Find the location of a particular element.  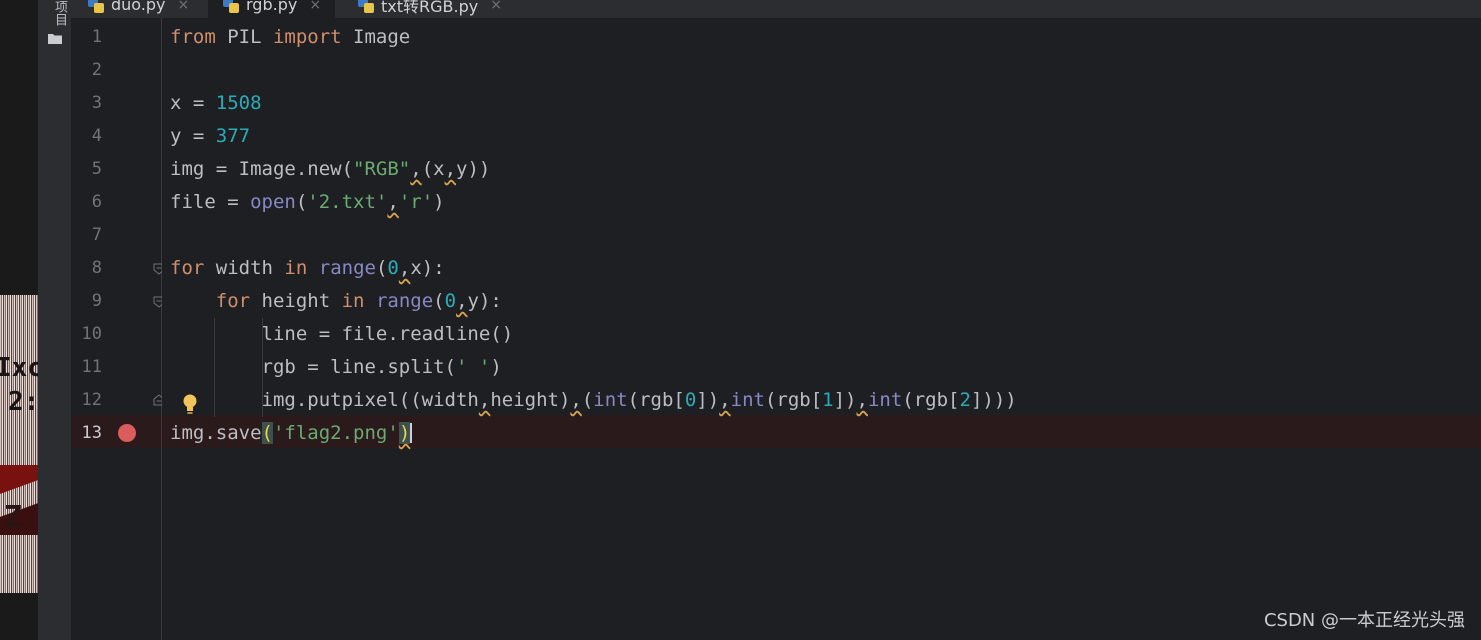

code-text: x = is located at coordinates (193, 103).